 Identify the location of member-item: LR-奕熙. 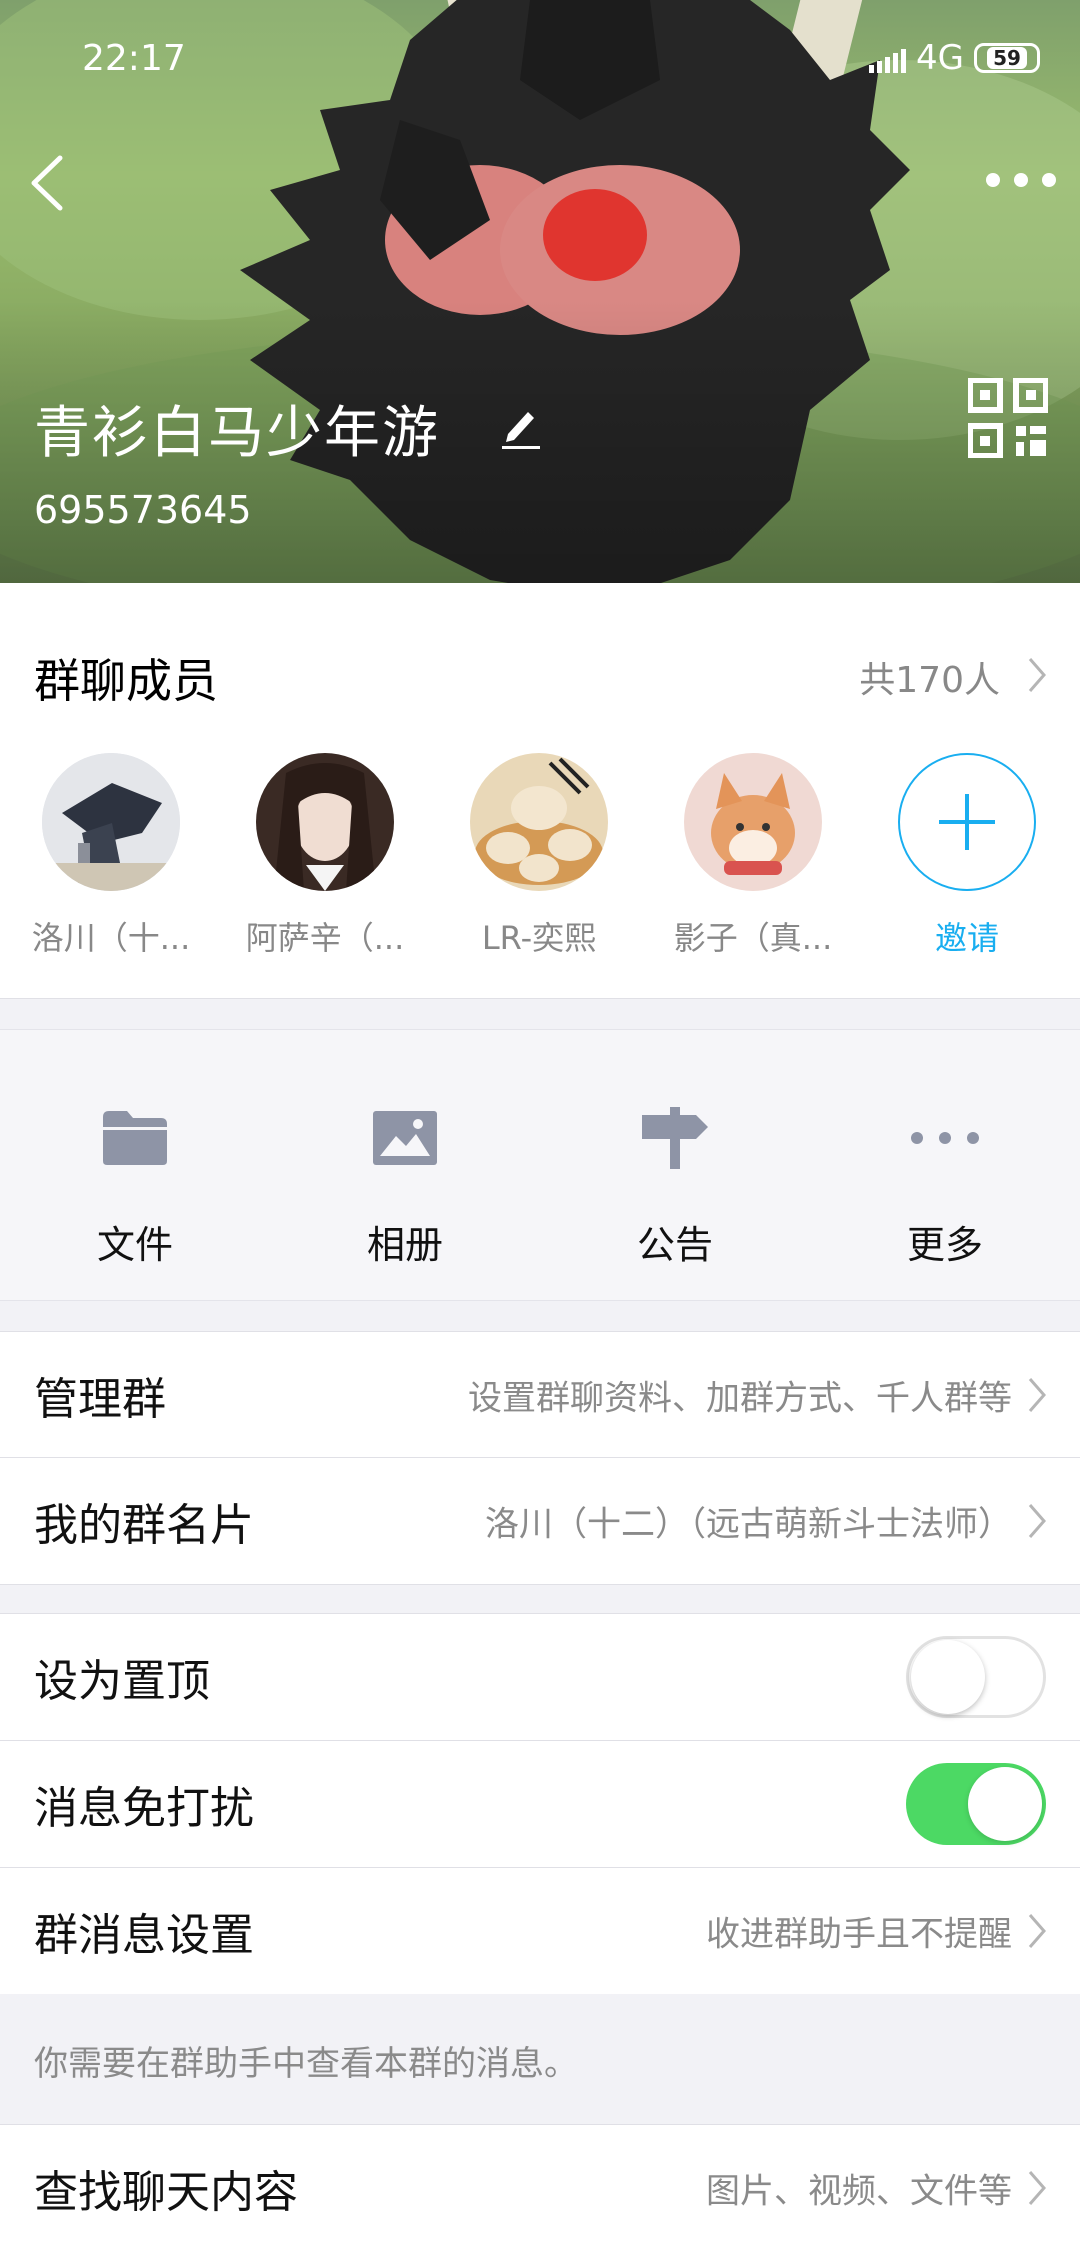
(539, 856).